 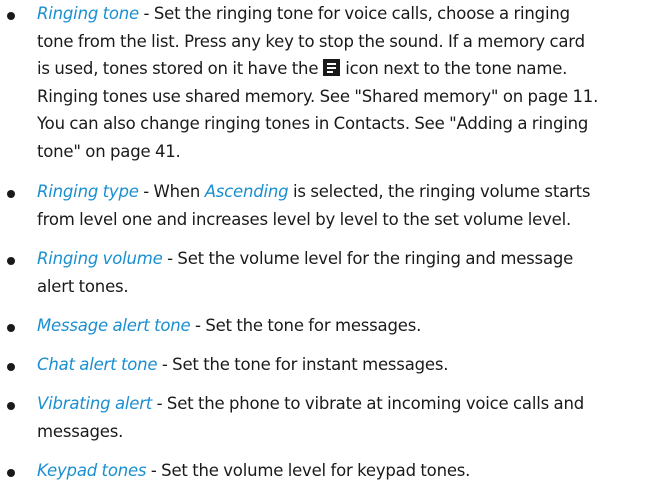 I want to click on description-text: - Set the tone for messages., so click(x=306, y=325).